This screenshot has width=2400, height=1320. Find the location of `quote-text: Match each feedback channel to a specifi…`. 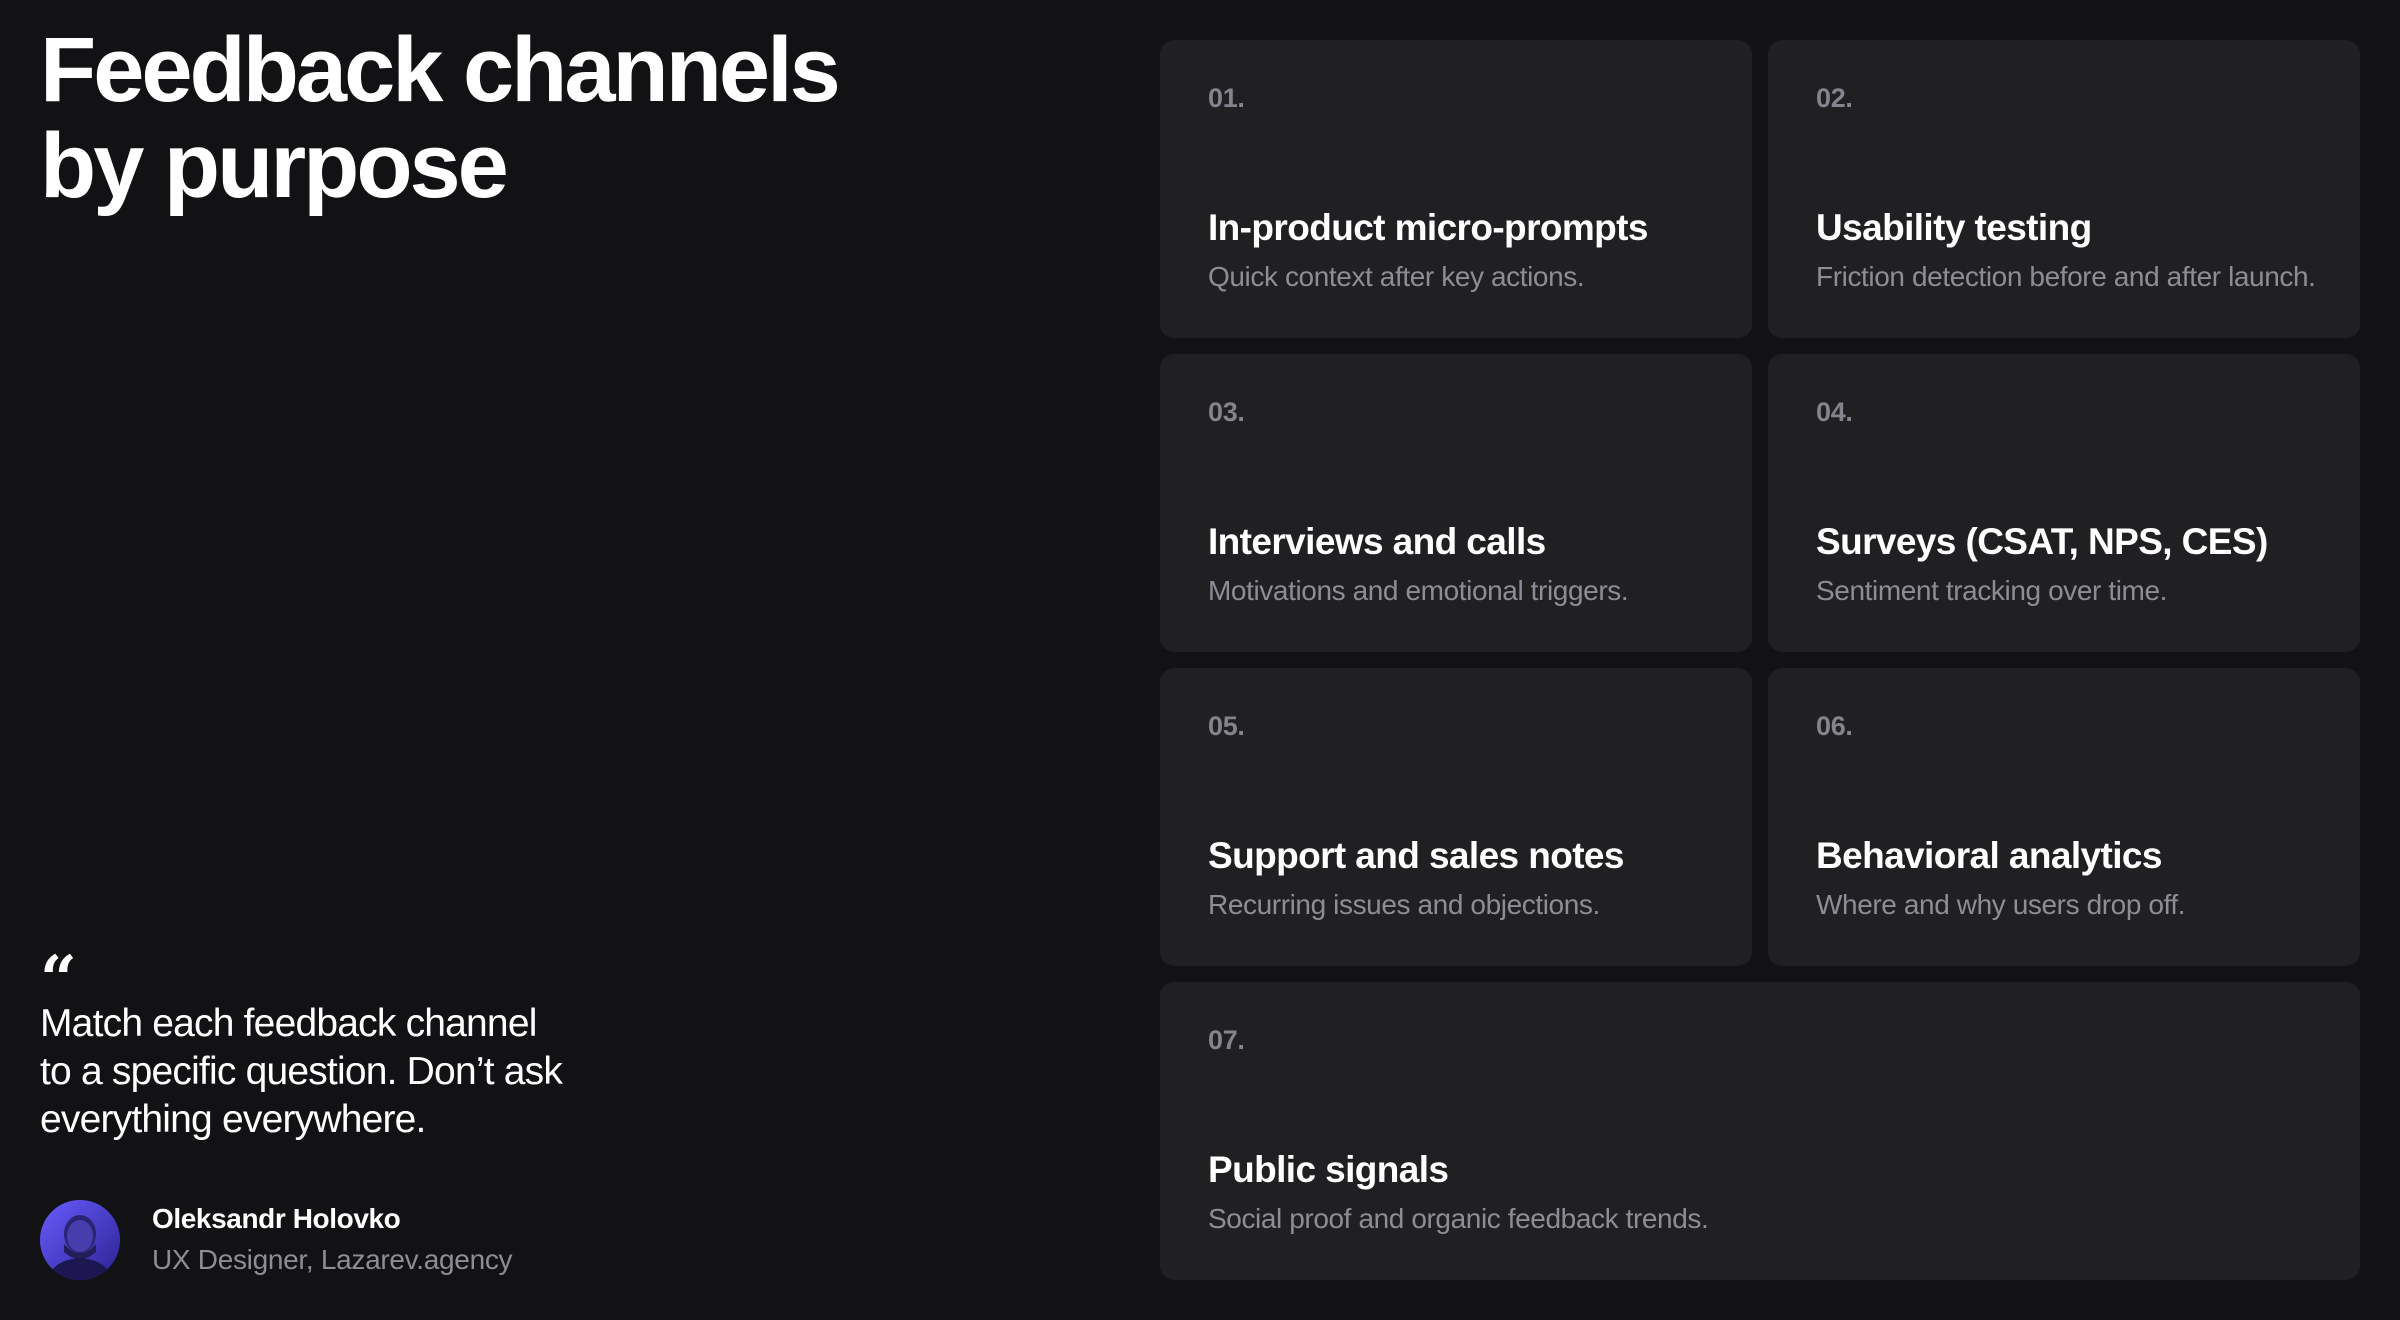

quote-text: Match each feedback channel to a specifi… is located at coordinates (301, 1072).